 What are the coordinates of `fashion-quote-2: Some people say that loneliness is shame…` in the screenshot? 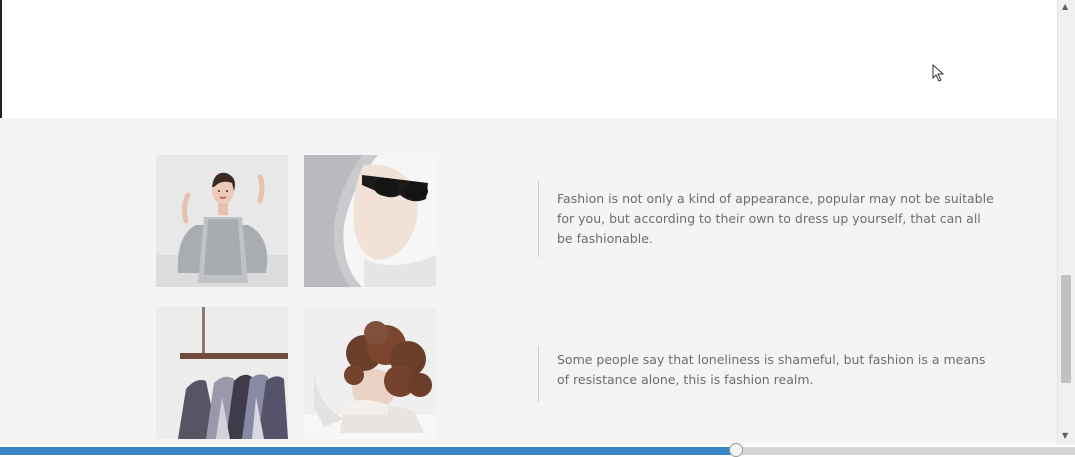 It's located at (767, 374).